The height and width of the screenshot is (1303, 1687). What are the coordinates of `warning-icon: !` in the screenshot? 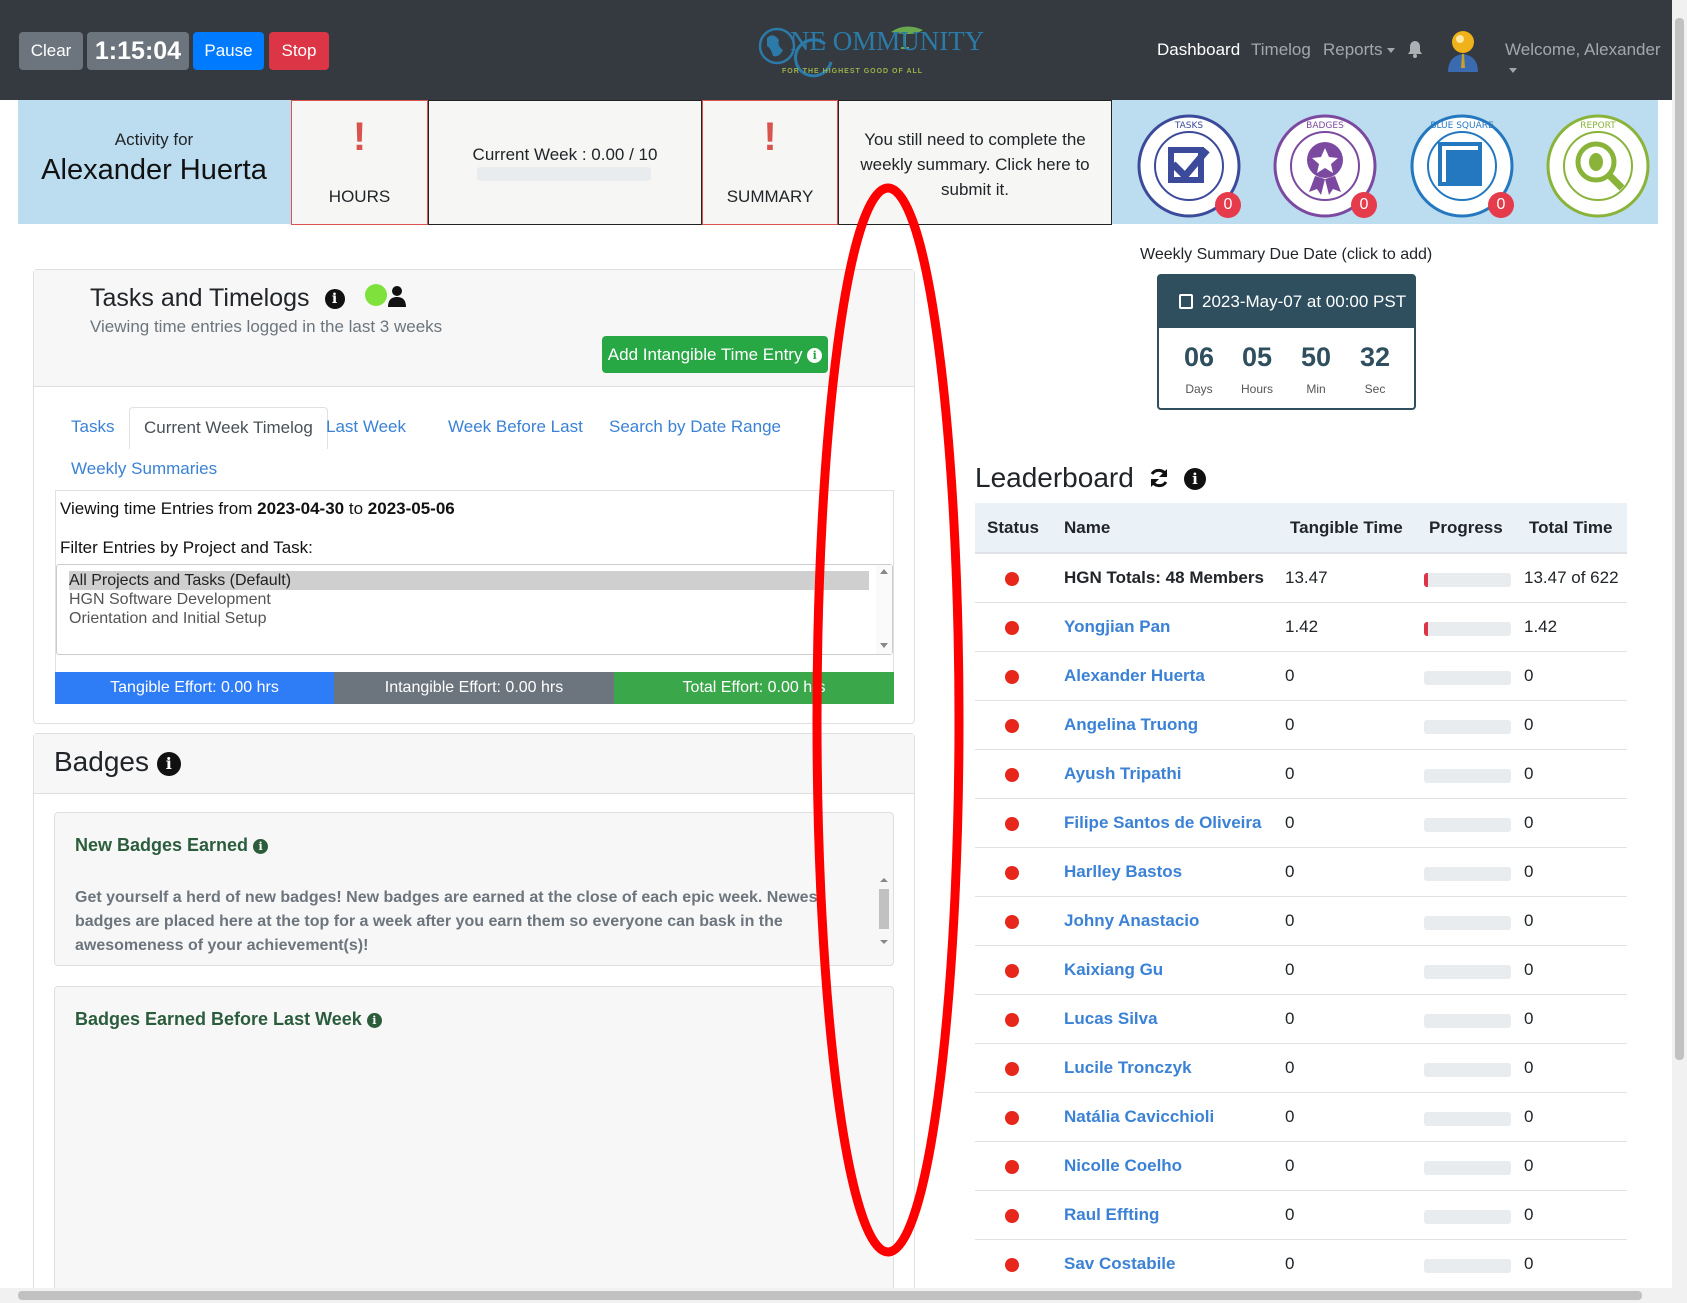 It's located at (359, 137).